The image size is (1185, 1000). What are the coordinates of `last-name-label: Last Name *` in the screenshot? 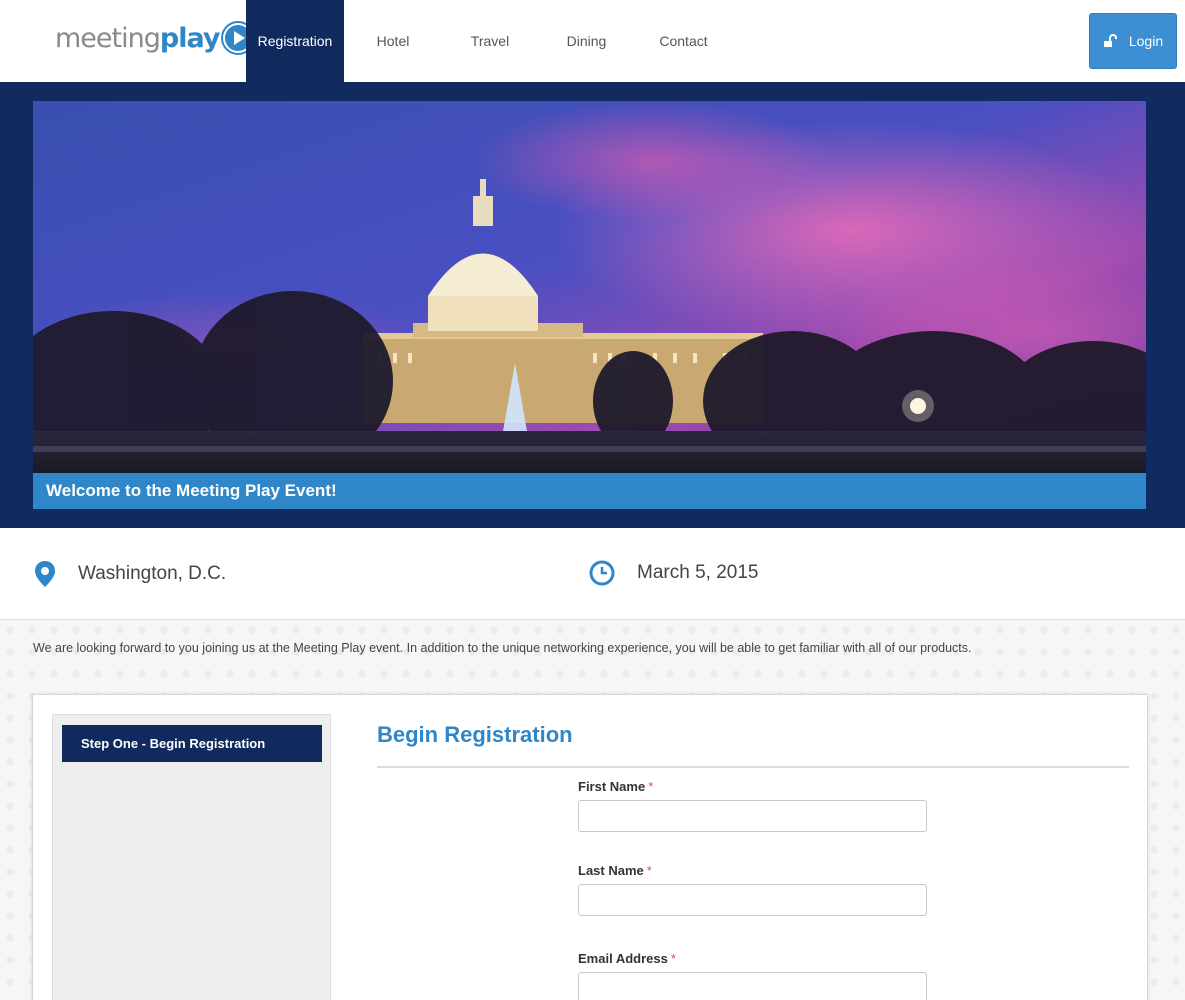 It's located at (615, 870).